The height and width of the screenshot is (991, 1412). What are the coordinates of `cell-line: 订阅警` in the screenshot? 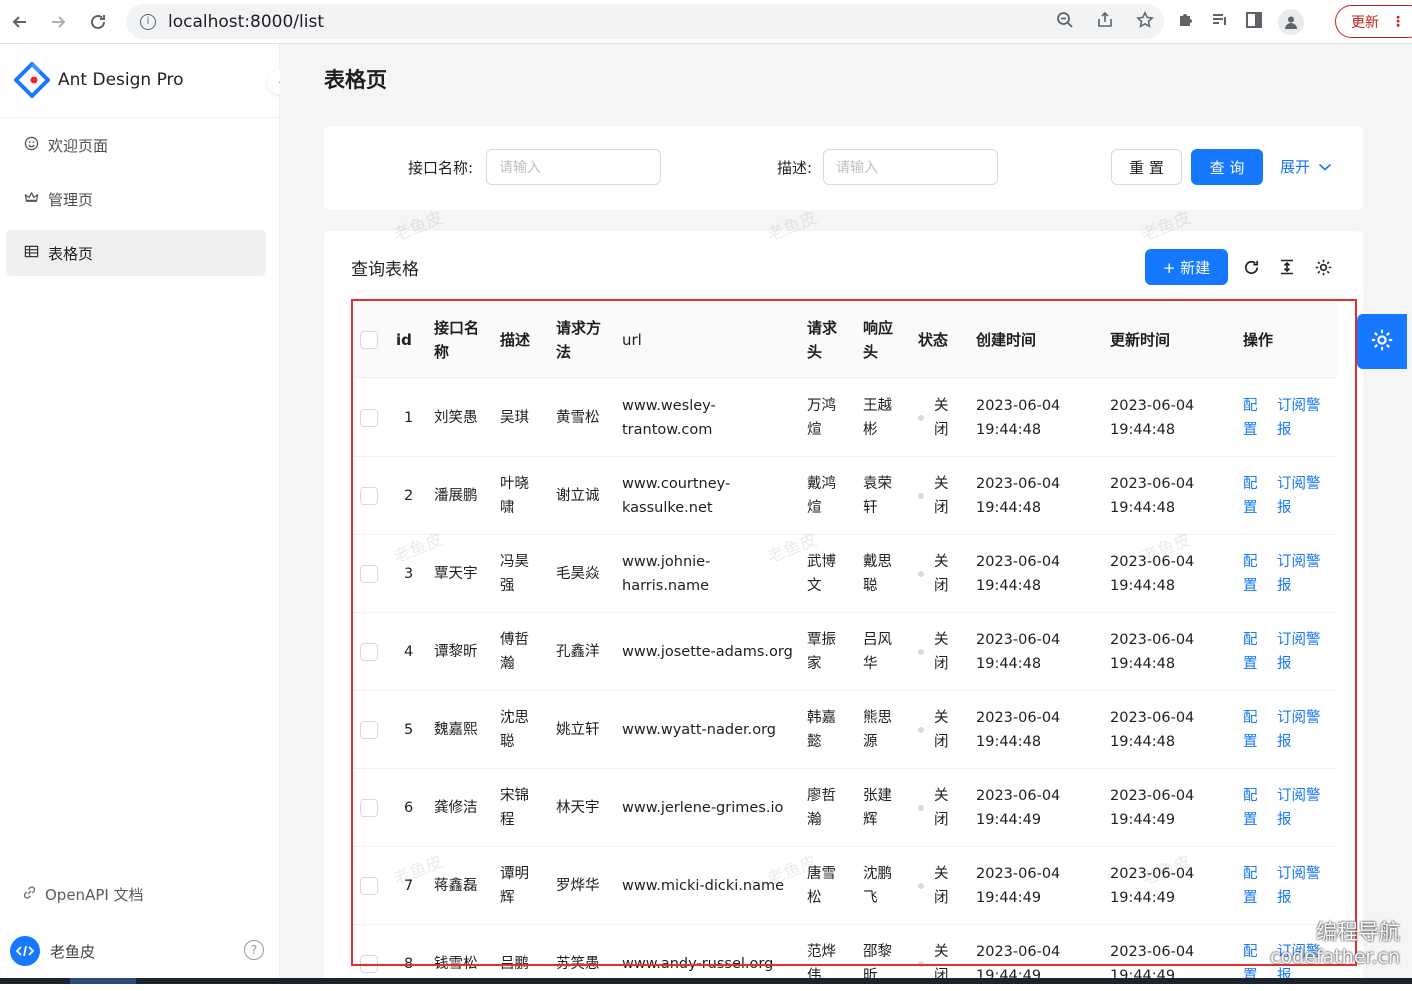 It's located at (1299, 795).